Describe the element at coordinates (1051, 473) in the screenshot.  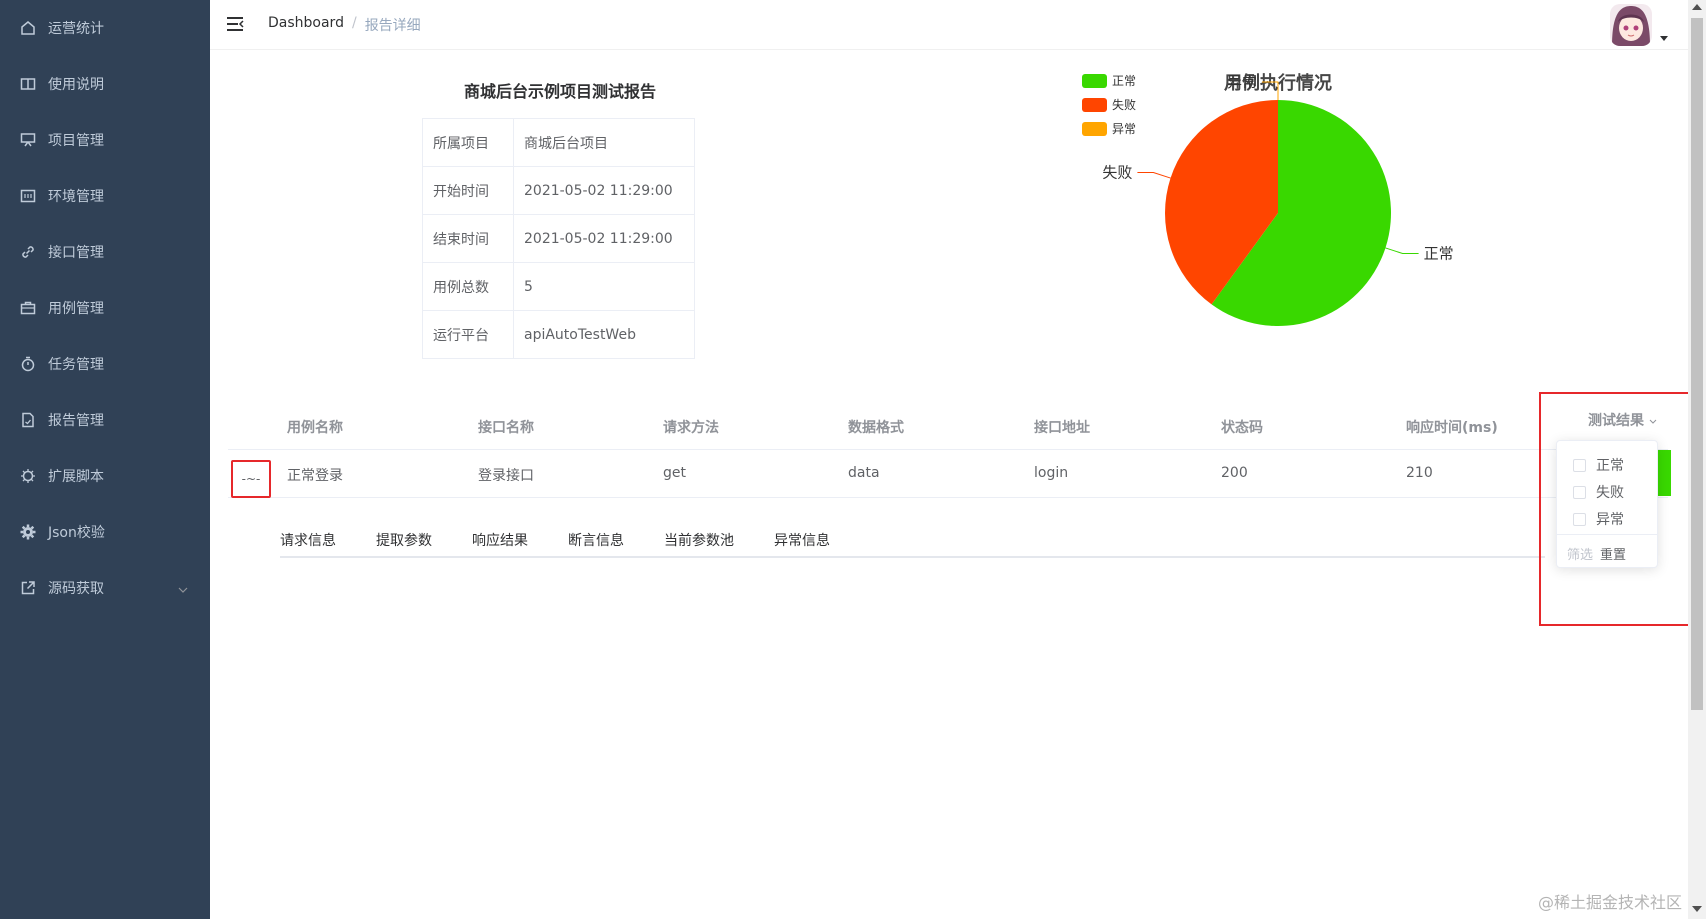
I see `cell-url: login` at that location.